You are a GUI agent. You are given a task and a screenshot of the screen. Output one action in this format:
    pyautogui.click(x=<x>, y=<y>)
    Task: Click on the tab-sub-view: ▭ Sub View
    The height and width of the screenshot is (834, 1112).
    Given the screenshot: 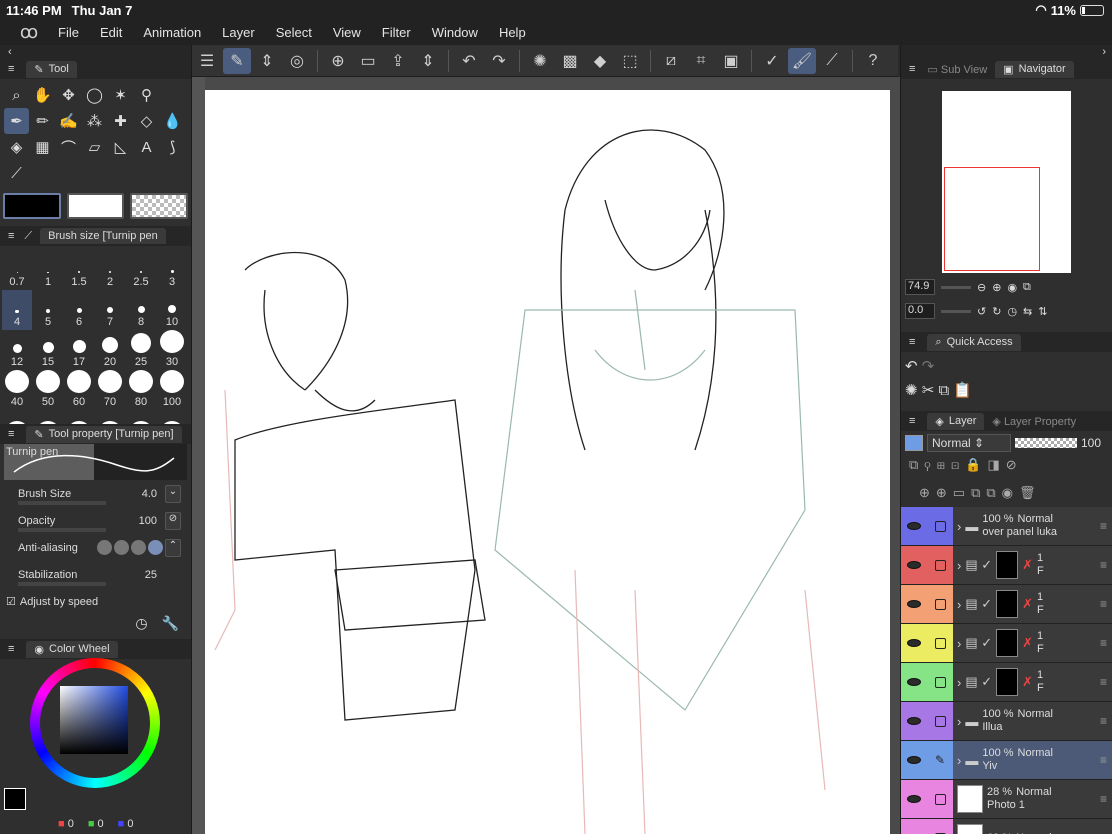 What is the action you would take?
    pyautogui.click(x=957, y=69)
    